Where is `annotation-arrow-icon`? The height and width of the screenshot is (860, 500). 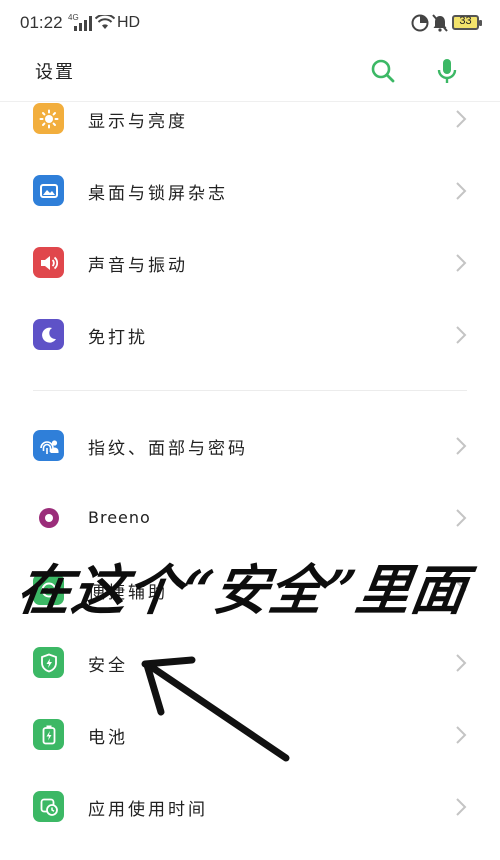 annotation-arrow-icon is located at coordinates (215, 709).